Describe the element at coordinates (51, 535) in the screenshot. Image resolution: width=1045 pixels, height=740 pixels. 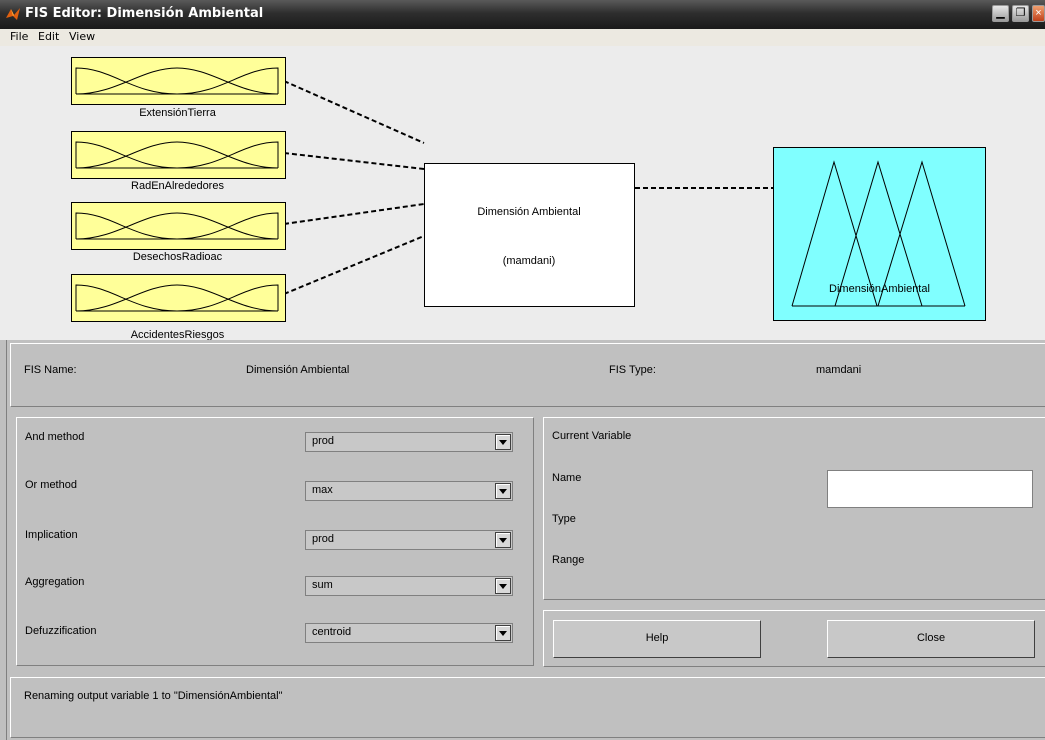
I see `implication-label: Implication` at that location.